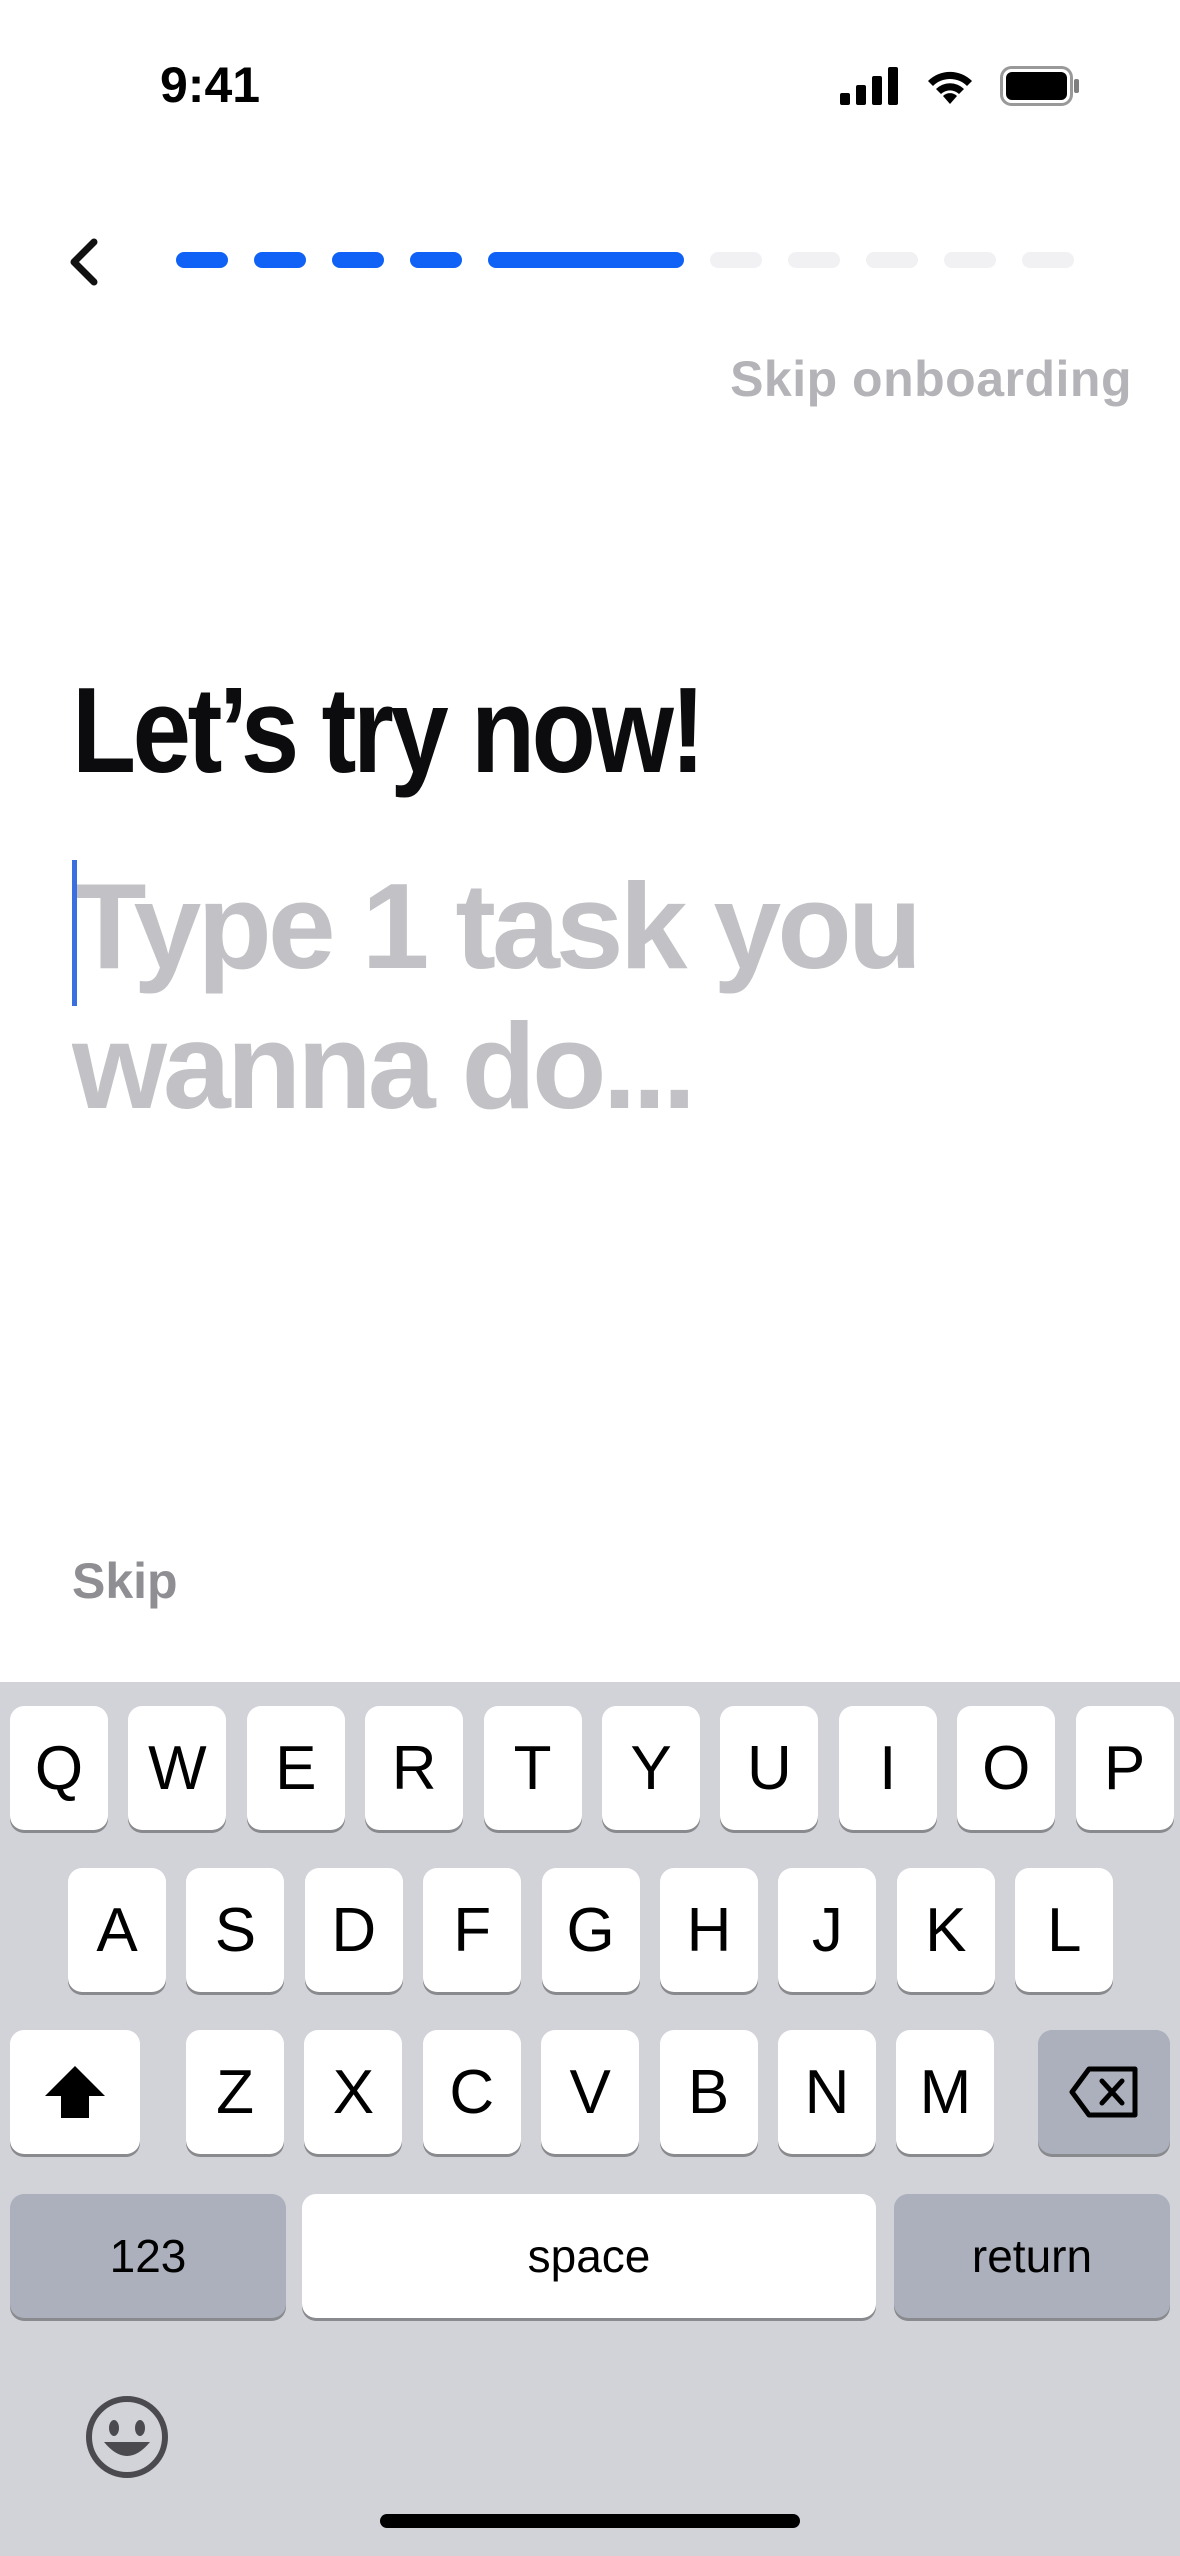 The width and height of the screenshot is (1180, 2556). I want to click on key-f: F, so click(472, 1930).